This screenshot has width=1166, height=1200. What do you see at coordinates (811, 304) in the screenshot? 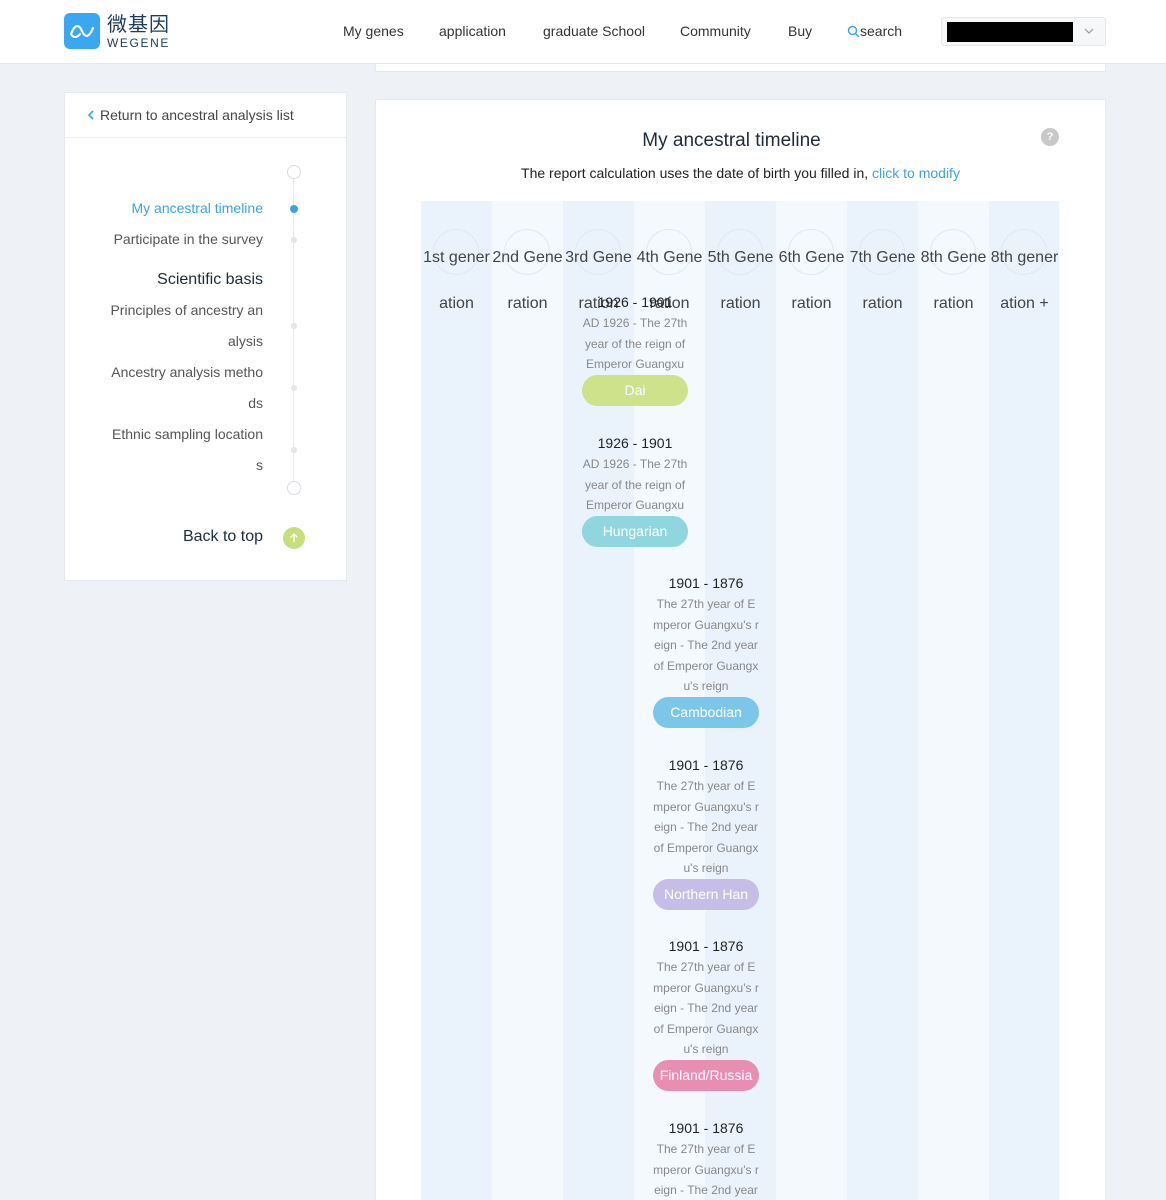
I see `generation-label: 6th Generation` at bounding box center [811, 304].